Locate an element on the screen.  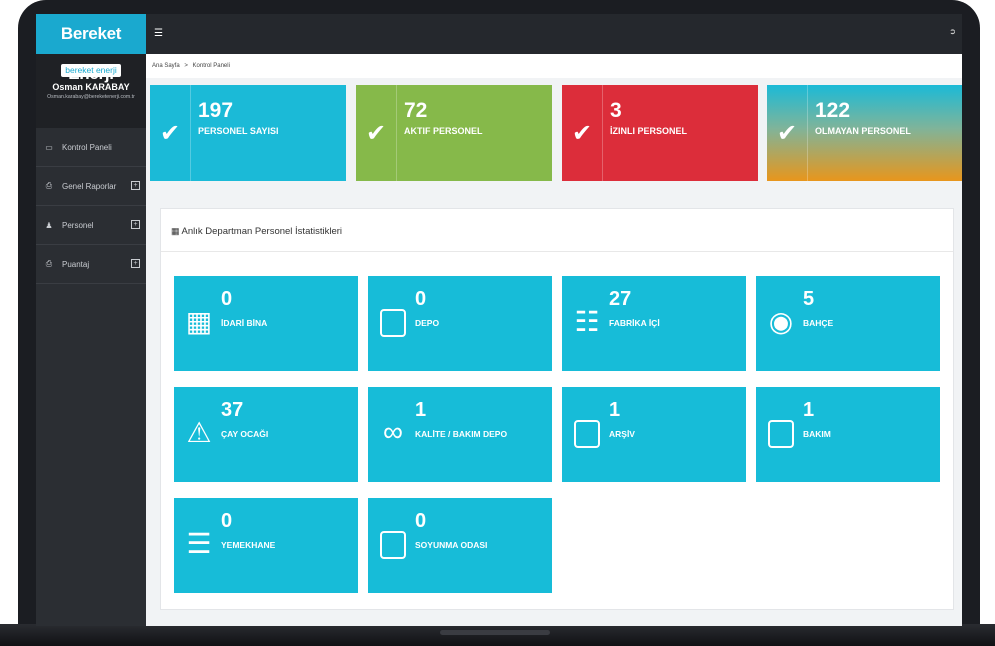
stat-label: OLMAYAN PERSONEL is located at coordinates (863, 131).